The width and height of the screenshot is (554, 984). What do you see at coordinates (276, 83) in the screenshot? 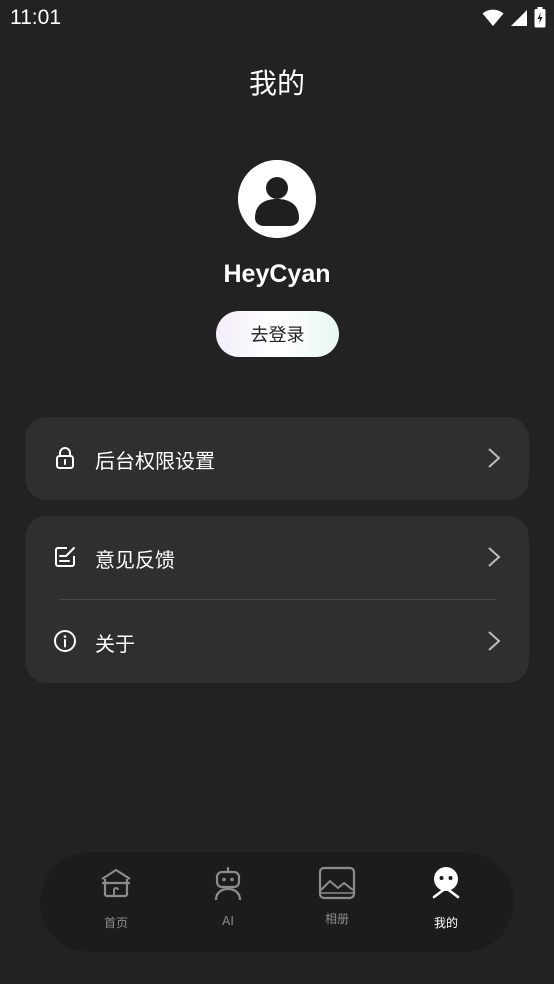
I see `page-title: 我的` at bounding box center [276, 83].